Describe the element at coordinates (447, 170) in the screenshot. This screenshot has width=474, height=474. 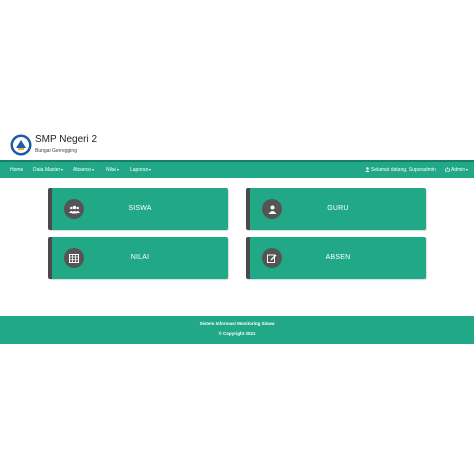
I see `power-icon` at that location.